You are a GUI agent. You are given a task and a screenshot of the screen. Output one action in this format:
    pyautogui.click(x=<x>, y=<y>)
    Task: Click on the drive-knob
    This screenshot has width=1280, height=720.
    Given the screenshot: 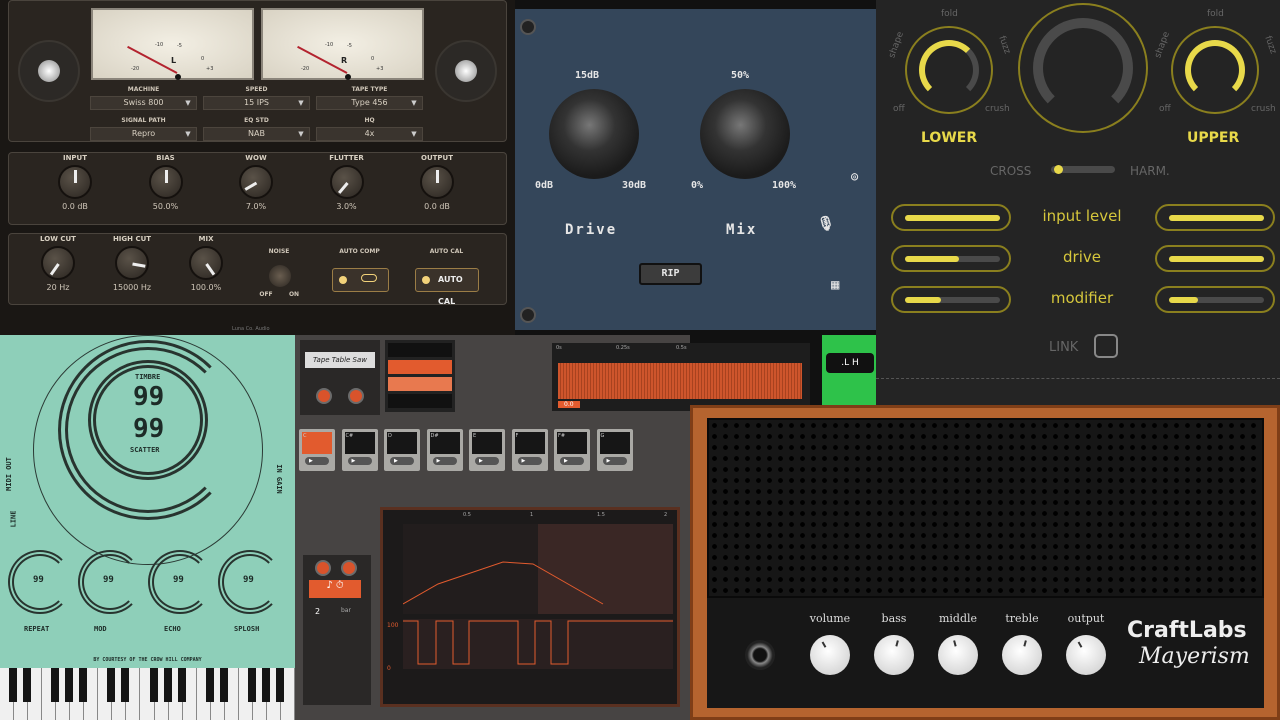 What is the action you would take?
    pyautogui.click(x=594, y=134)
    